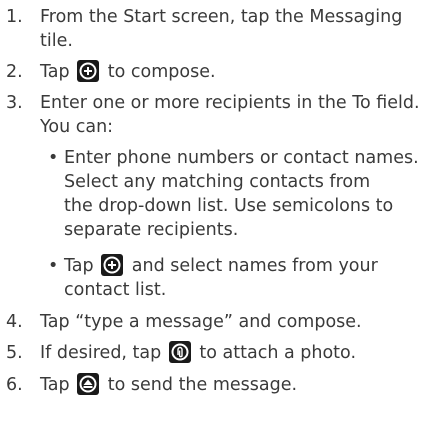  I want to click on send-icon, so click(88, 384).